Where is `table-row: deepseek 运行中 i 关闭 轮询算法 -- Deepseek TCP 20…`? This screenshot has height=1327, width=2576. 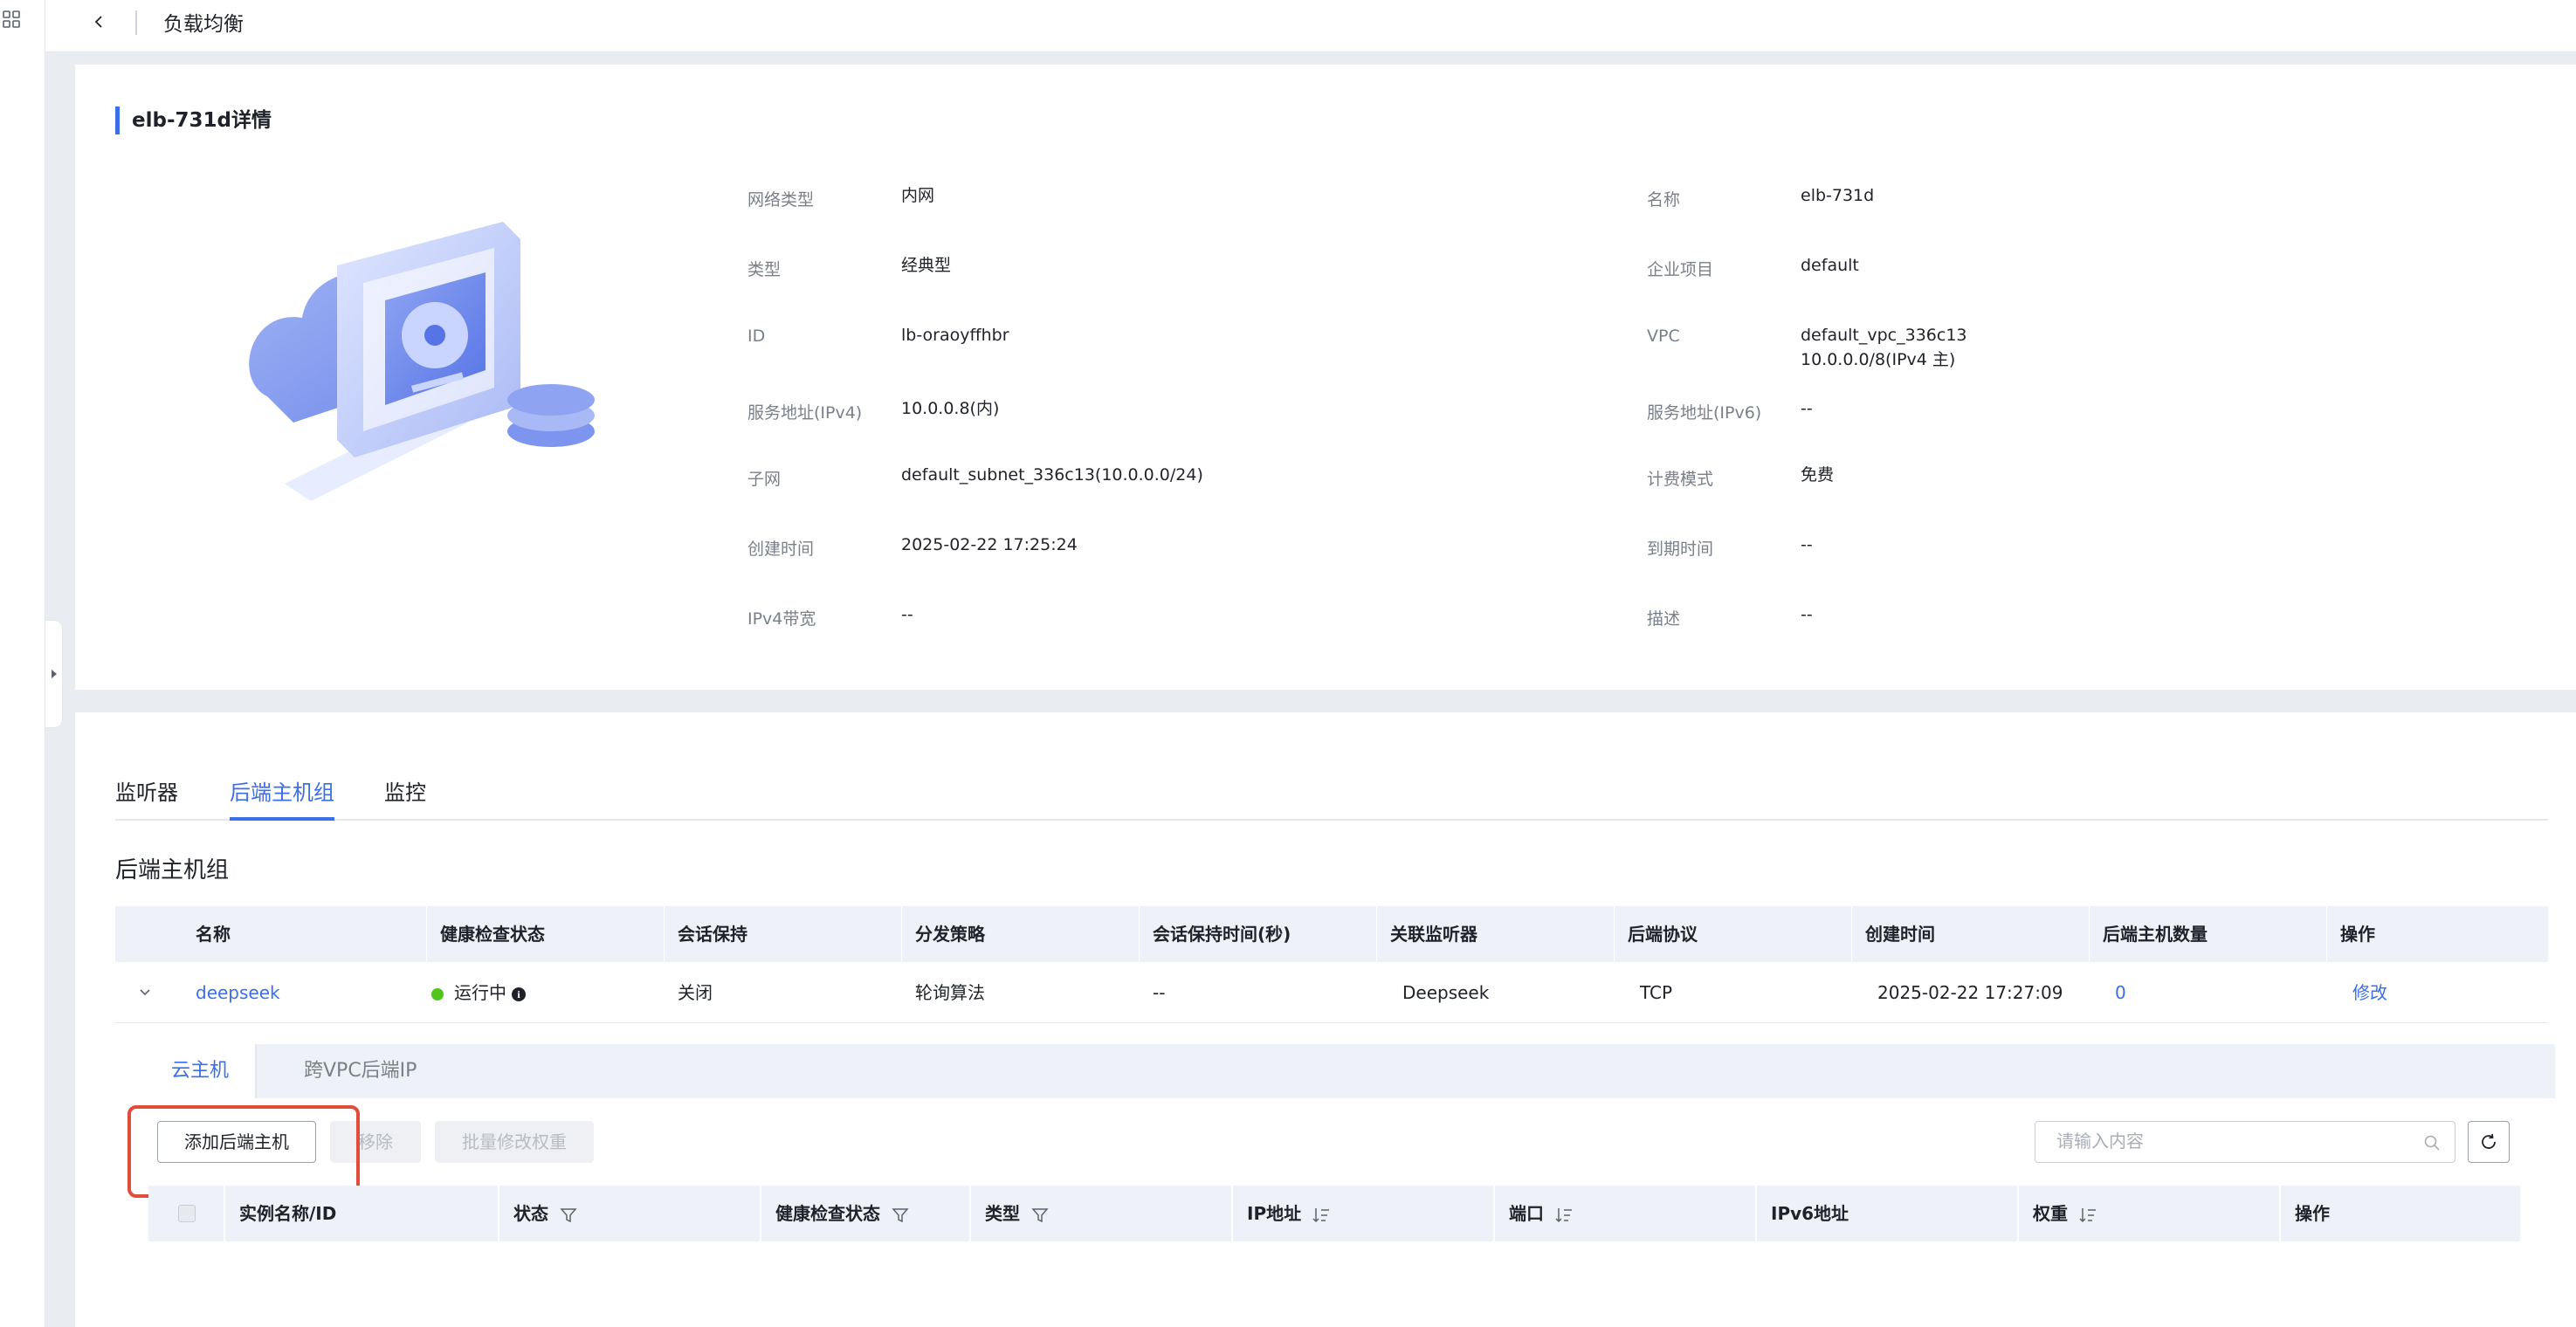 table-row: deepseek 运行中 i 关闭 轮询算法 -- Deepseek TCP 20… is located at coordinates (1331, 992).